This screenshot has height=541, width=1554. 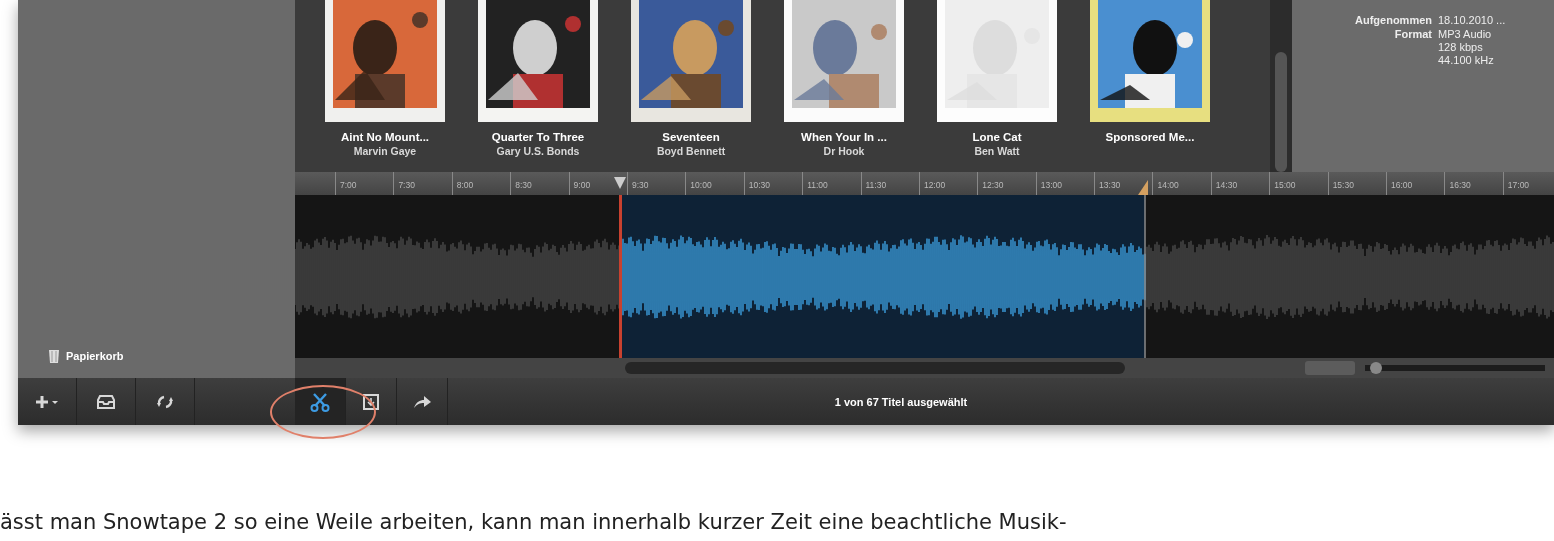 What do you see at coordinates (582, 185) in the screenshot?
I see `time-label: 9:00` at bounding box center [582, 185].